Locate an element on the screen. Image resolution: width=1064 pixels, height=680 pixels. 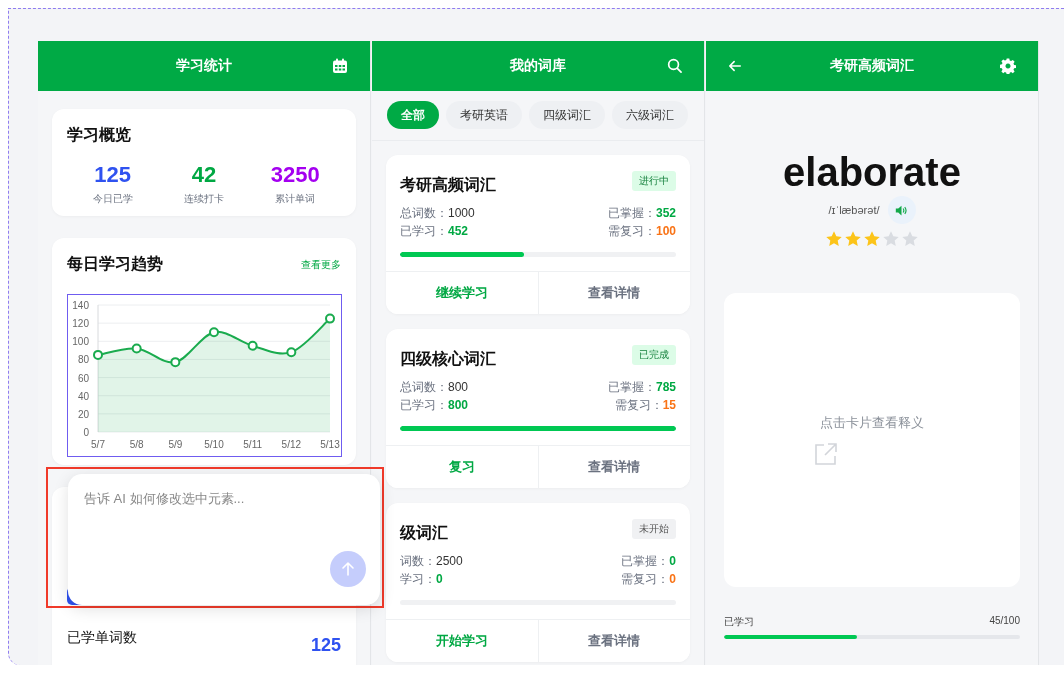
panel-title: 学习统计 is located at coordinates (204, 66).